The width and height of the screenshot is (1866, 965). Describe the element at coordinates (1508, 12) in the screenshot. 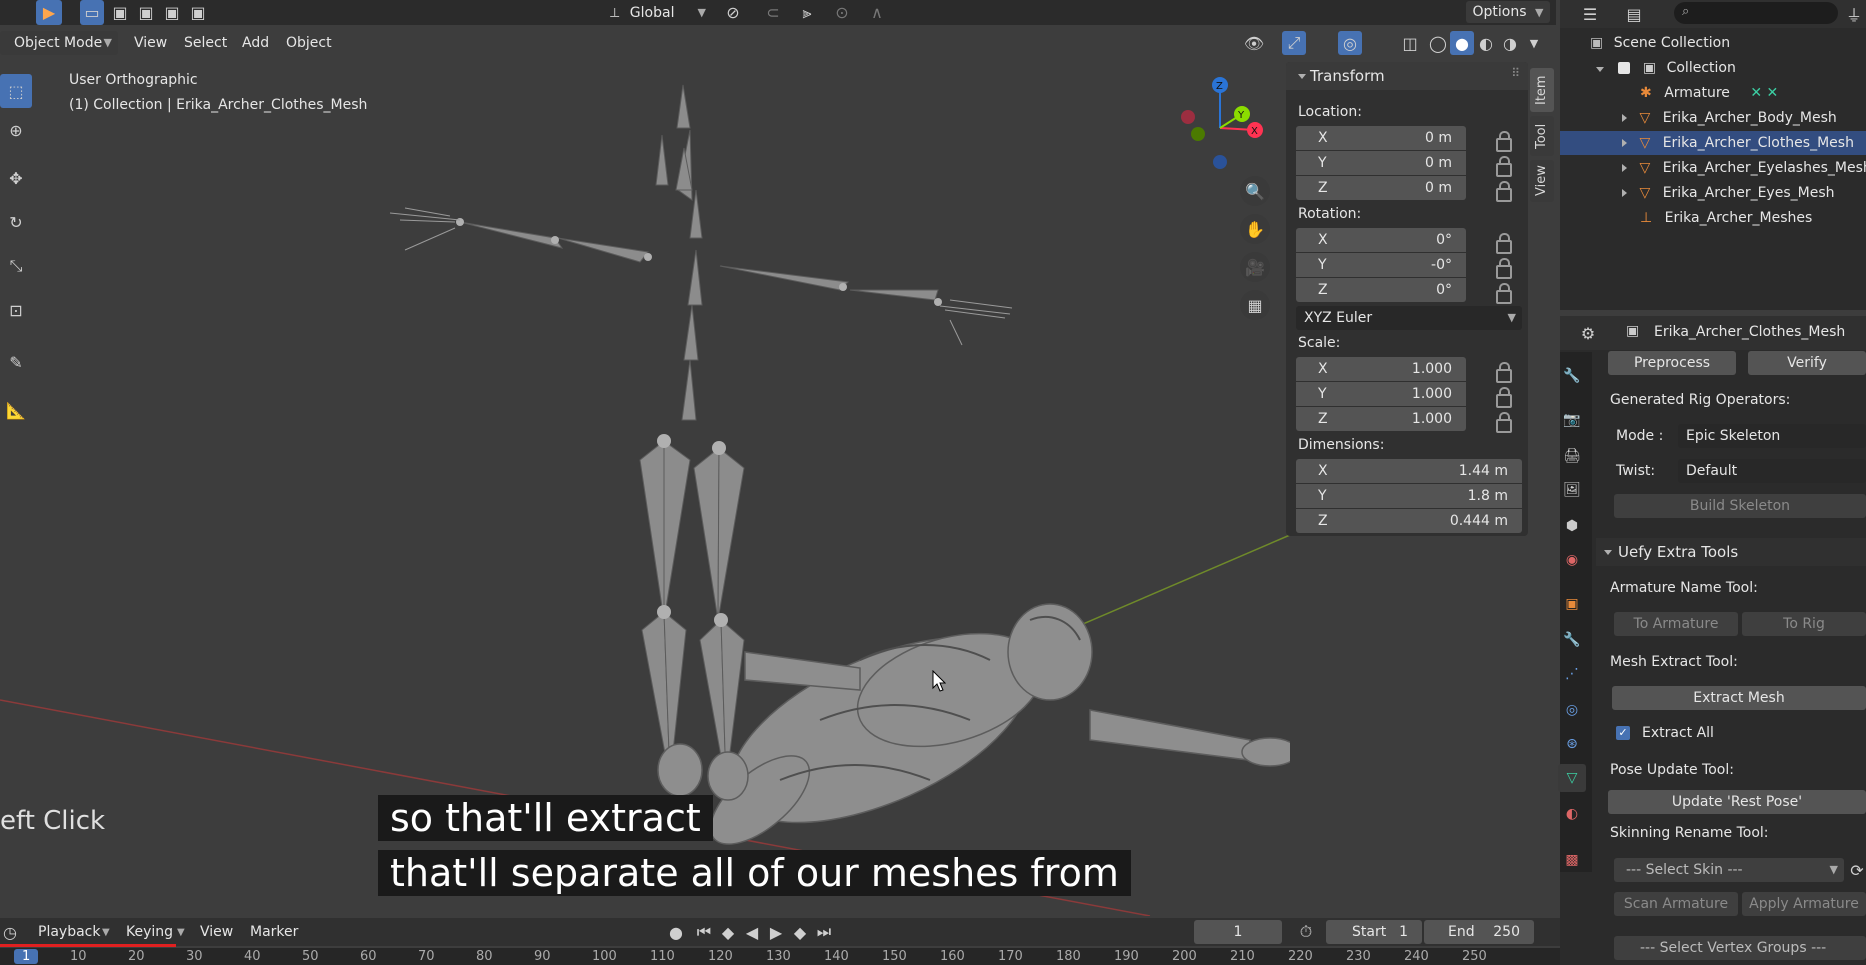

I see `options-dropdown: Options ▼` at that location.